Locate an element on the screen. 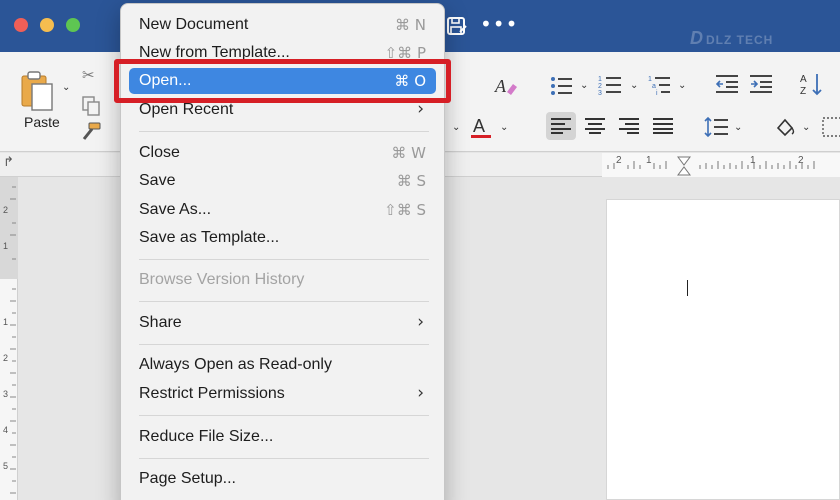  svg-text: a is located at coordinates (654, 86).